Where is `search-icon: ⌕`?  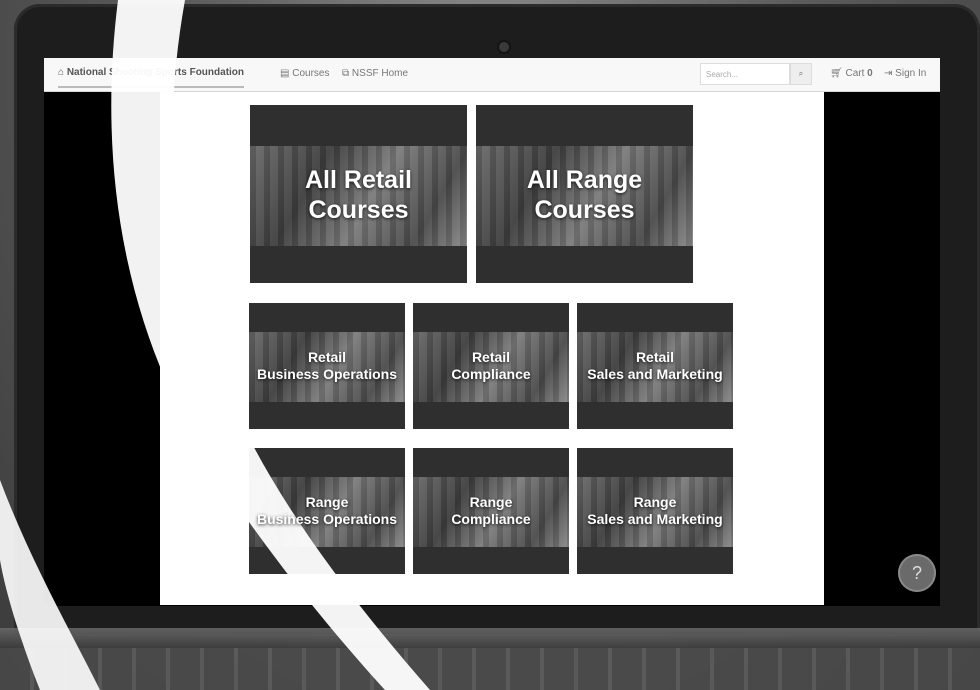 search-icon: ⌕ is located at coordinates (801, 73).